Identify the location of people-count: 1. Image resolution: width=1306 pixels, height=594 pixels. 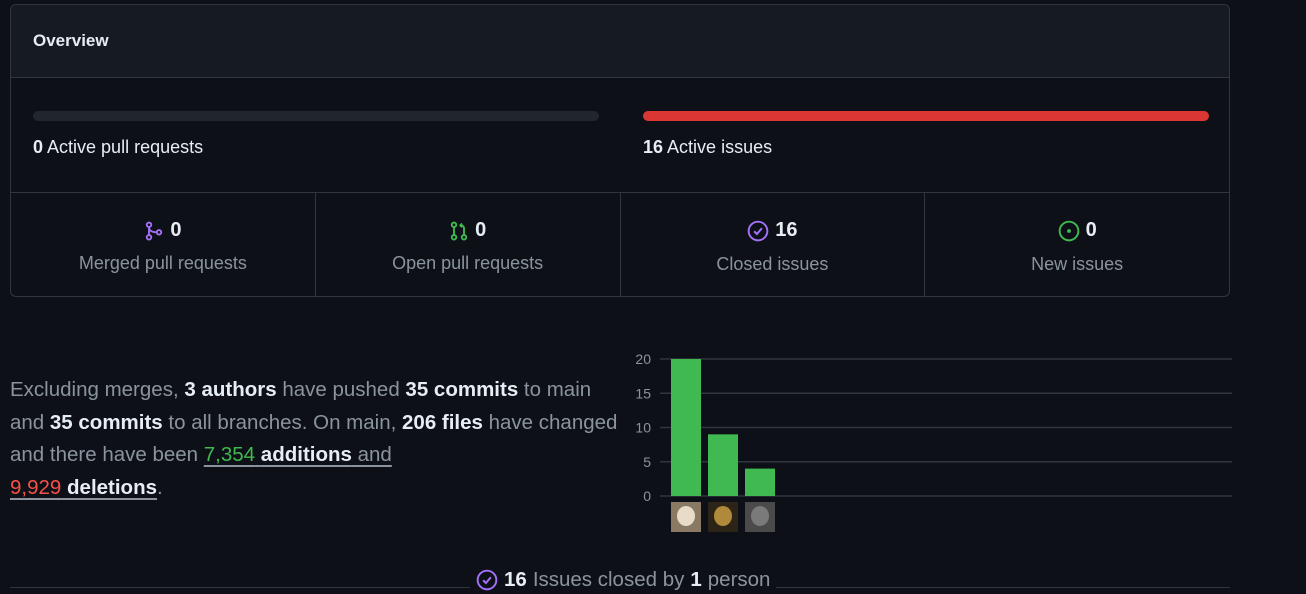
(696, 579).